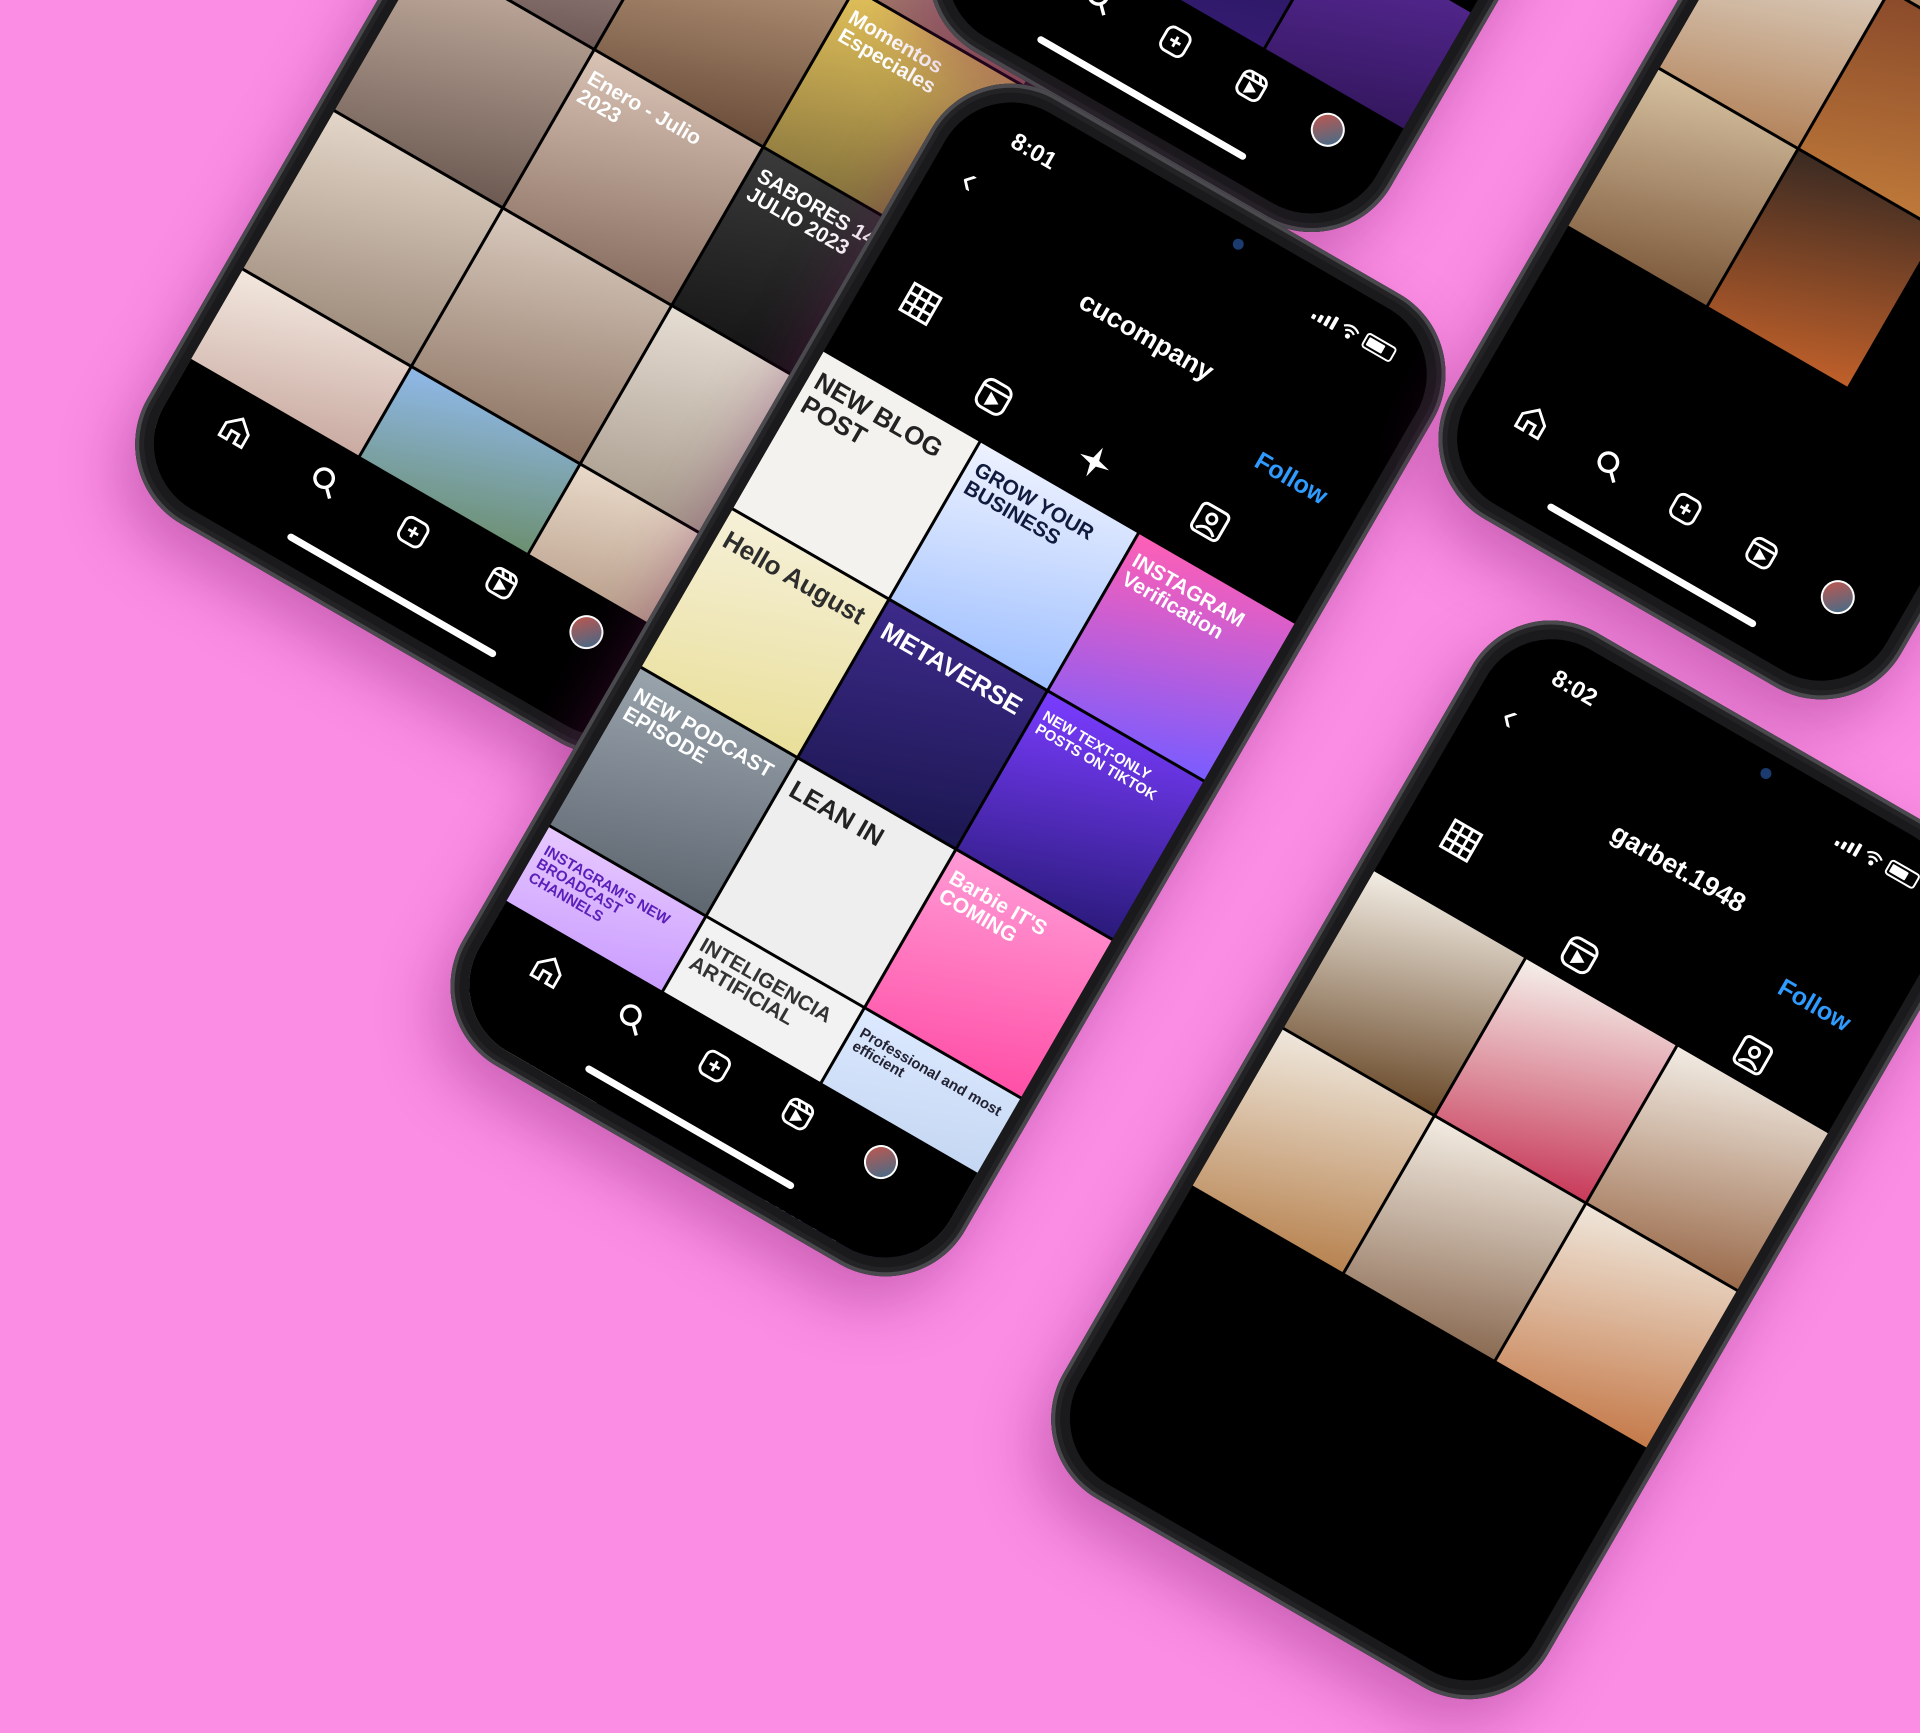 The image size is (1920, 1733). What do you see at coordinates (1094, 462) in the screenshot?
I see `sparkle-tab-icon` at bounding box center [1094, 462].